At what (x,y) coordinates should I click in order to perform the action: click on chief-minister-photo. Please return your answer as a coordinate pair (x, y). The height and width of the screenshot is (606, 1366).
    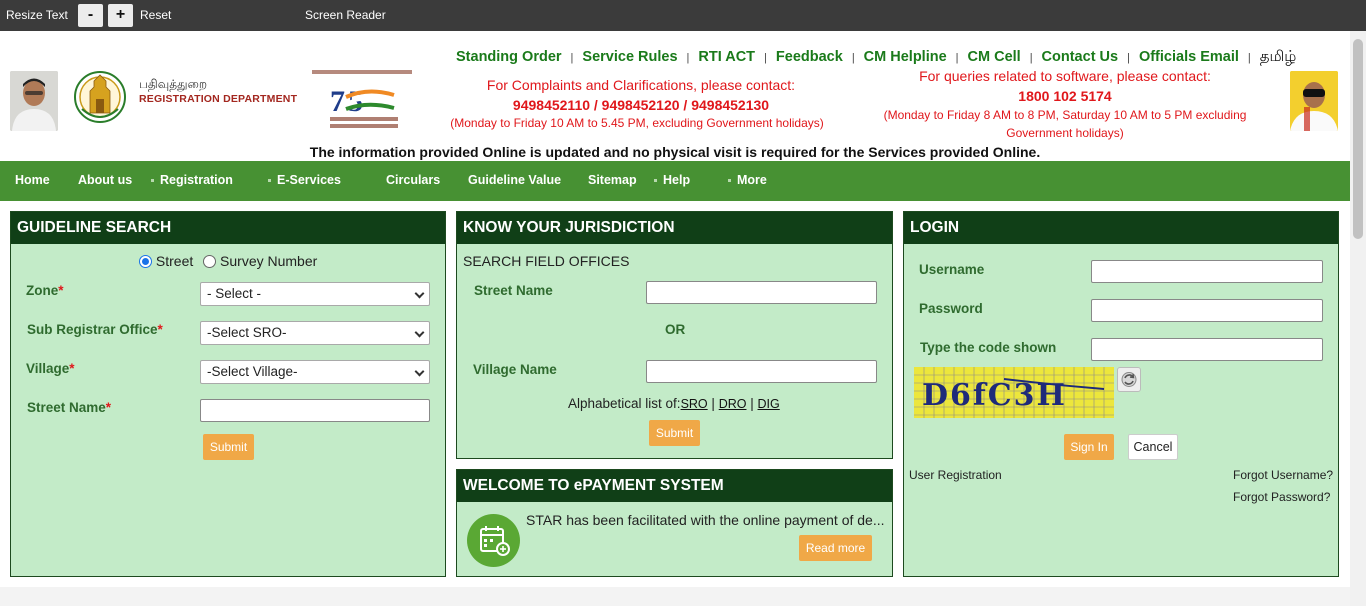
    Looking at the image, I should click on (34, 101).